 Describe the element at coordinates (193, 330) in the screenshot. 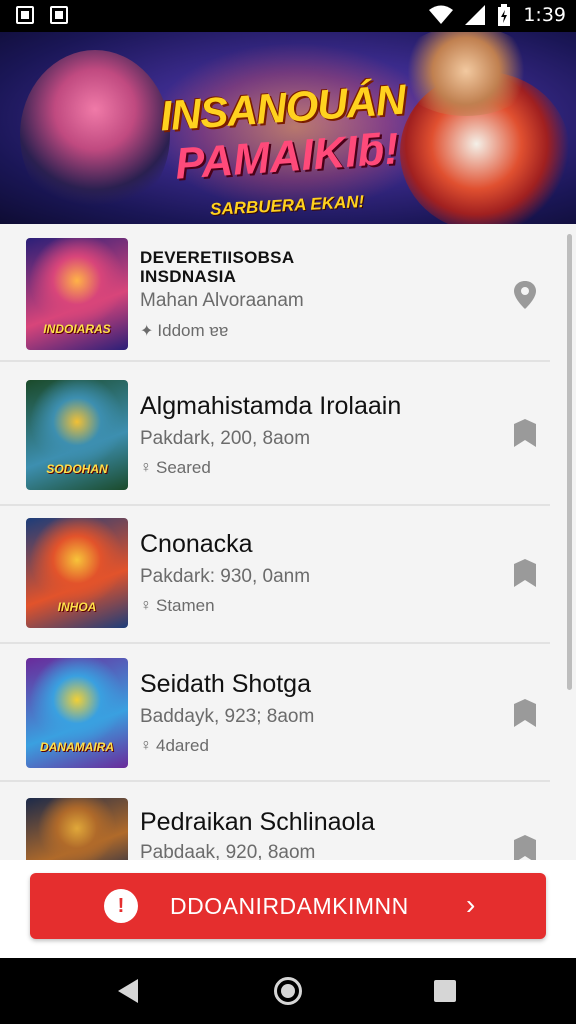

I see `list-item-meta: Iddom ɐɐ` at that location.